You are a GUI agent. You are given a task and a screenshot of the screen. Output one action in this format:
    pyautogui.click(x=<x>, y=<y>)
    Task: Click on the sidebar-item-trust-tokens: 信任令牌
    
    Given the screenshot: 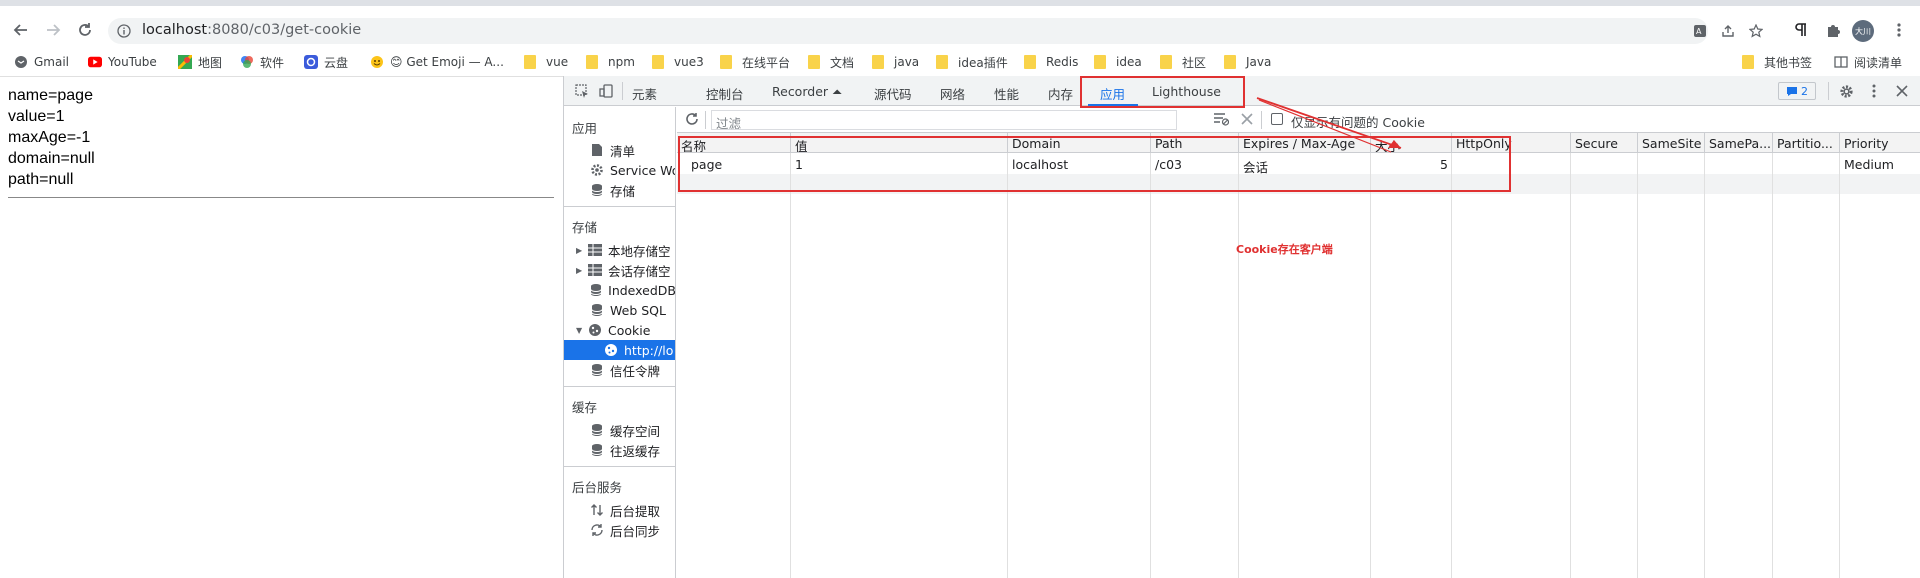 What is the action you would take?
    pyautogui.click(x=619, y=370)
    